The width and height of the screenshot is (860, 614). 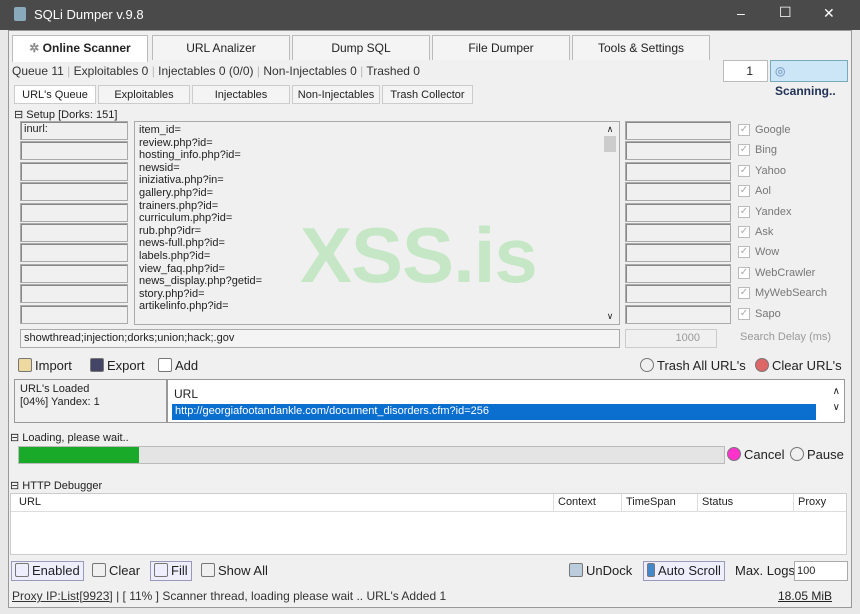 I want to click on clear-log-button: Clear, so click(x=116, y=571).